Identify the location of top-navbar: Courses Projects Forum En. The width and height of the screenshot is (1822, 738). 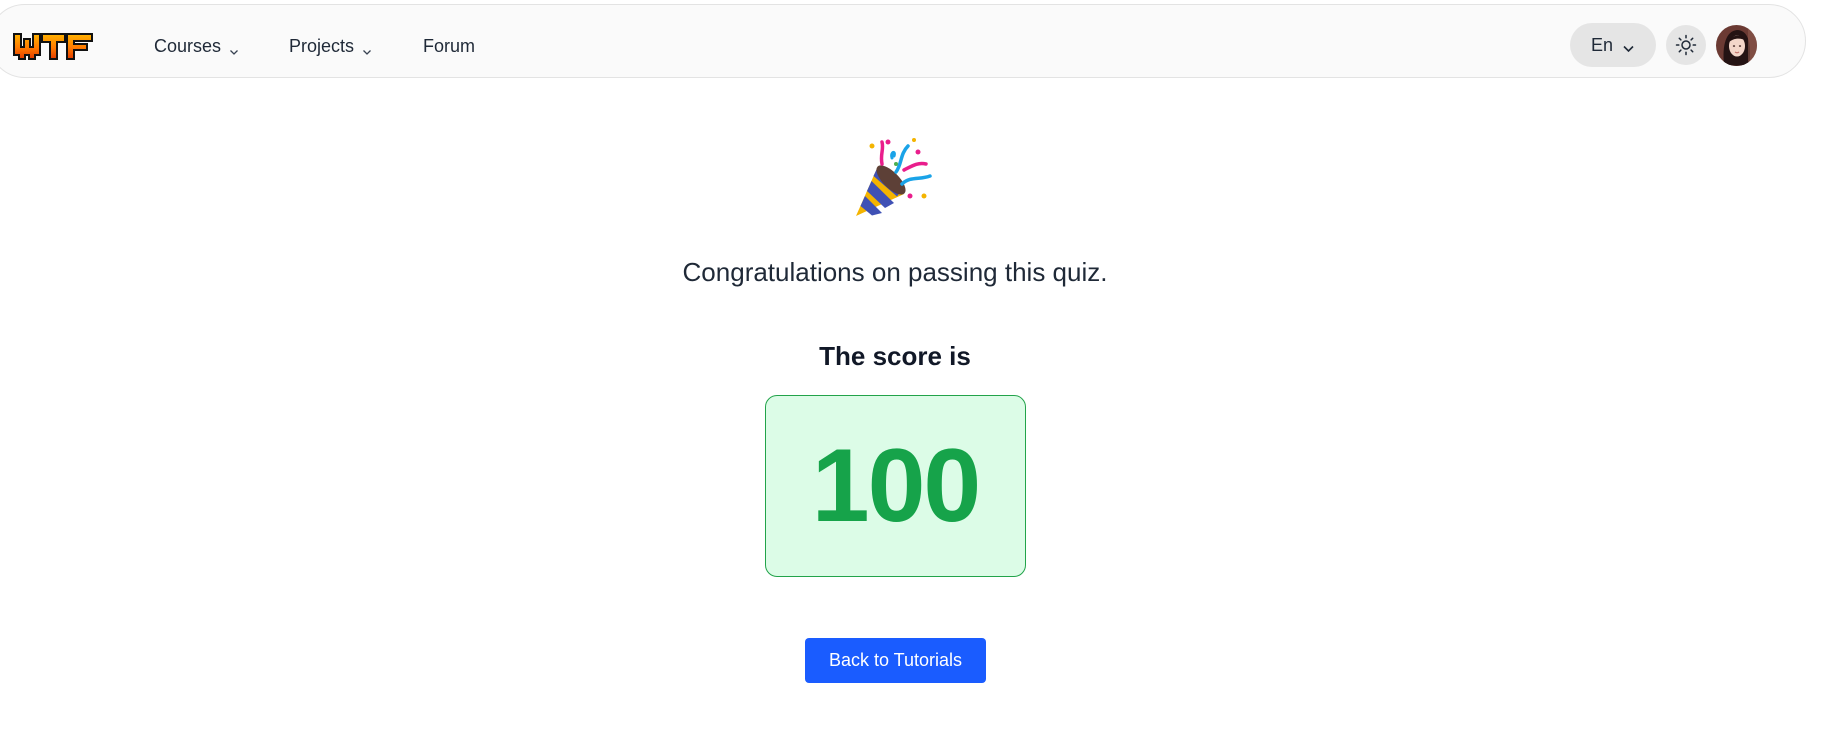
(903, 41).